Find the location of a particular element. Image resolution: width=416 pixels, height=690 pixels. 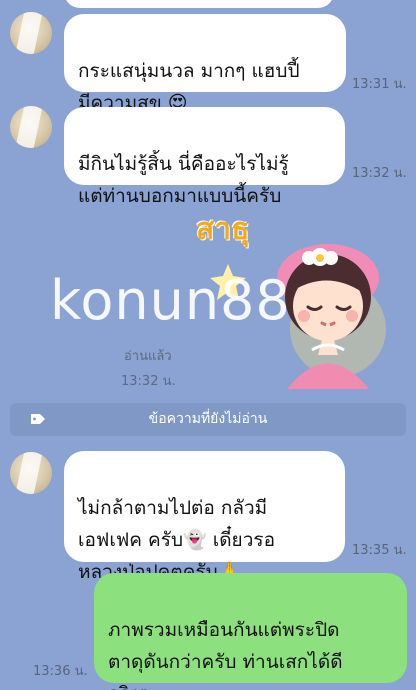

sticker-text: สาธุ is located at coordinates (223, 229).